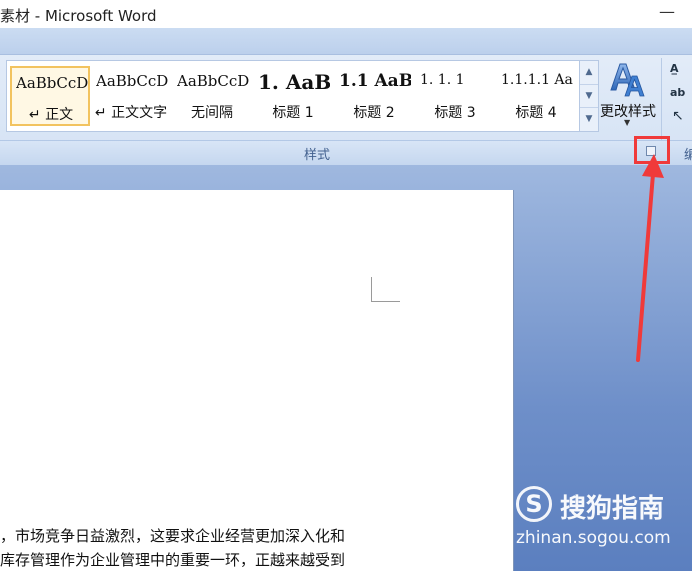 This screenshot has width=692, height=571. Describe the element at coordinates (627, 122) in the screenshot. I see `chevron-down-icon: ▼` at that location.